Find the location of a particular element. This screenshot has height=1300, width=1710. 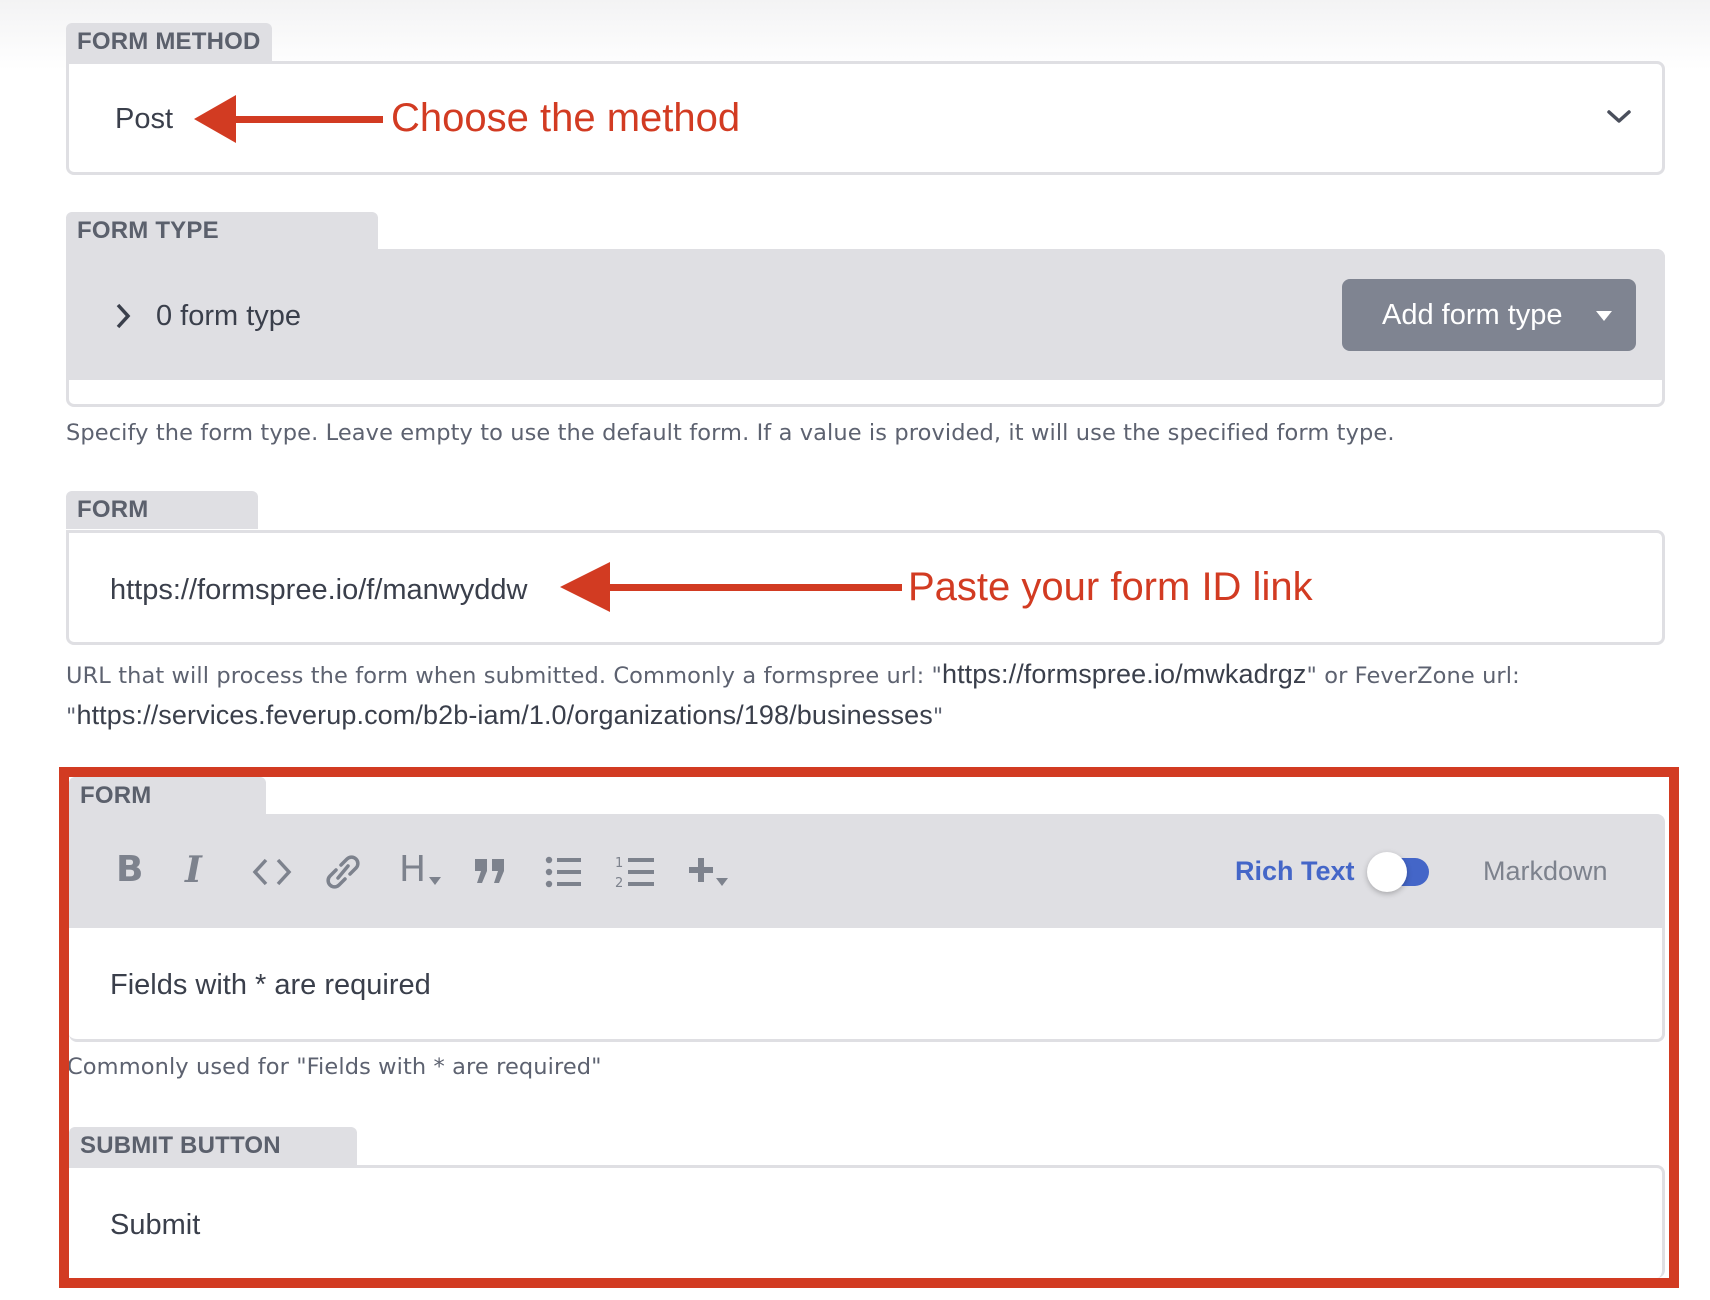

annotation-paste-form-id: Paste your form ID link is located at coordinates (1110, 587).